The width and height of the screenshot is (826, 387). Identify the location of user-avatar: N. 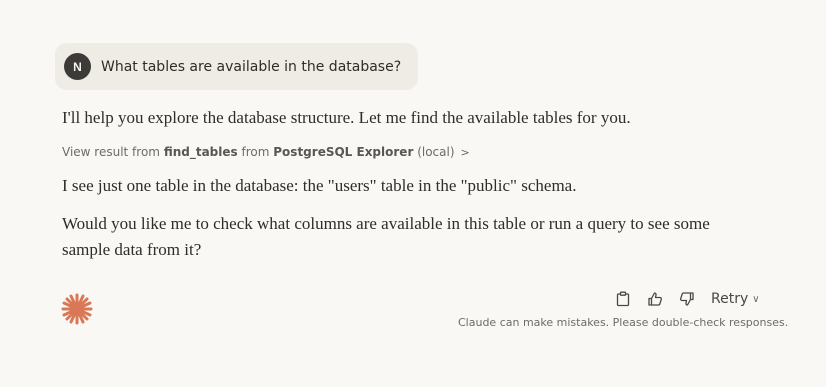
(77, 66).